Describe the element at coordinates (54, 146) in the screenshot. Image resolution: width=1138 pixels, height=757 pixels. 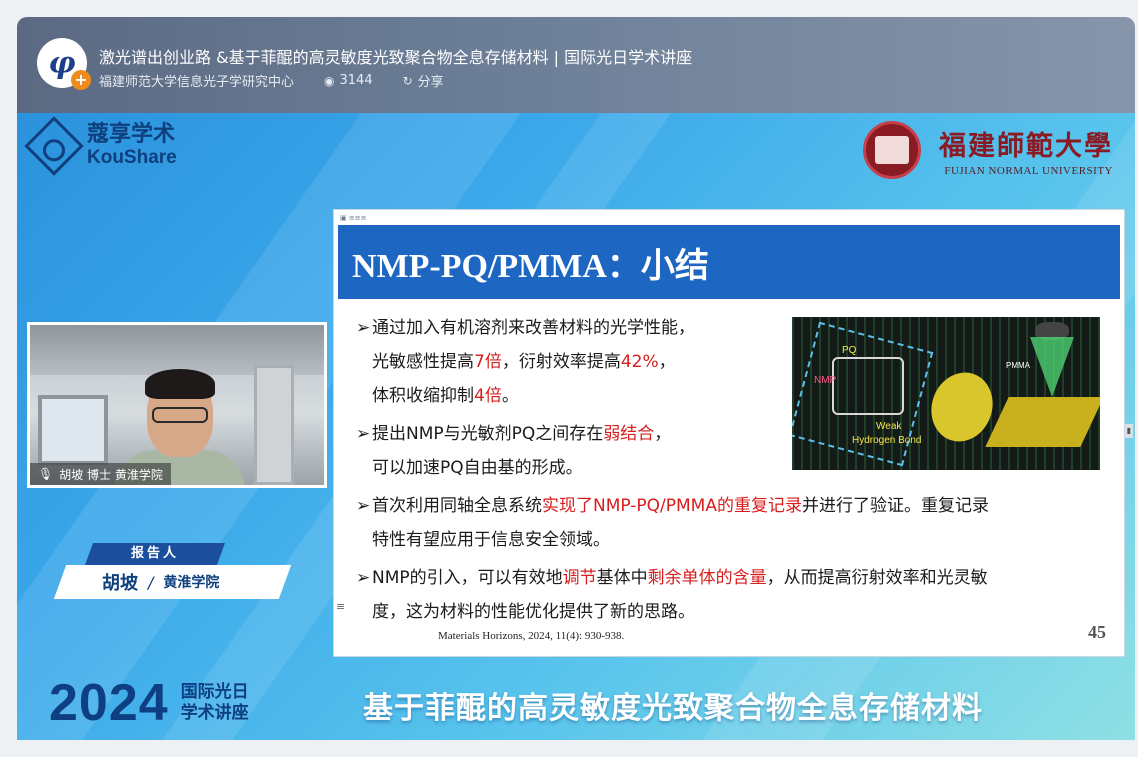
I see `koushare-mark-icon` at that location.